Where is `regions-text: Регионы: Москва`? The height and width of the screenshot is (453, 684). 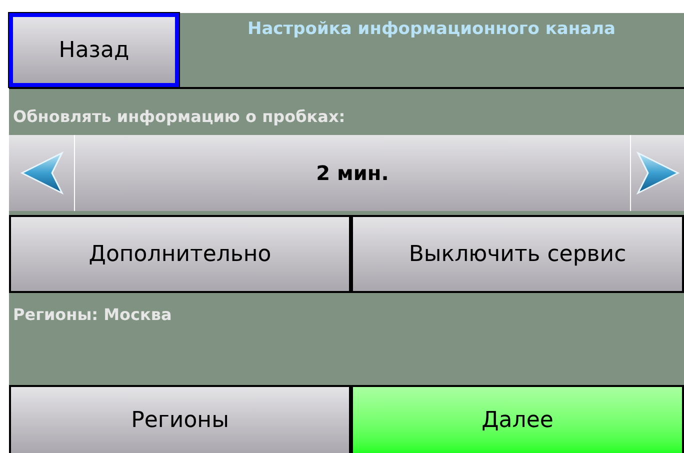
regions-text: Регионы: Москва is located at coordinates (92, 315).